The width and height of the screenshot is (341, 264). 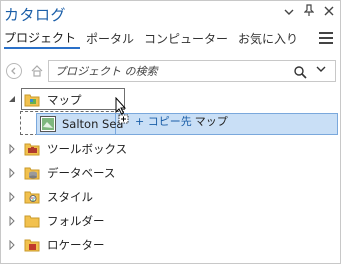 I want to click on home-icon, so click(x=37, y=70).